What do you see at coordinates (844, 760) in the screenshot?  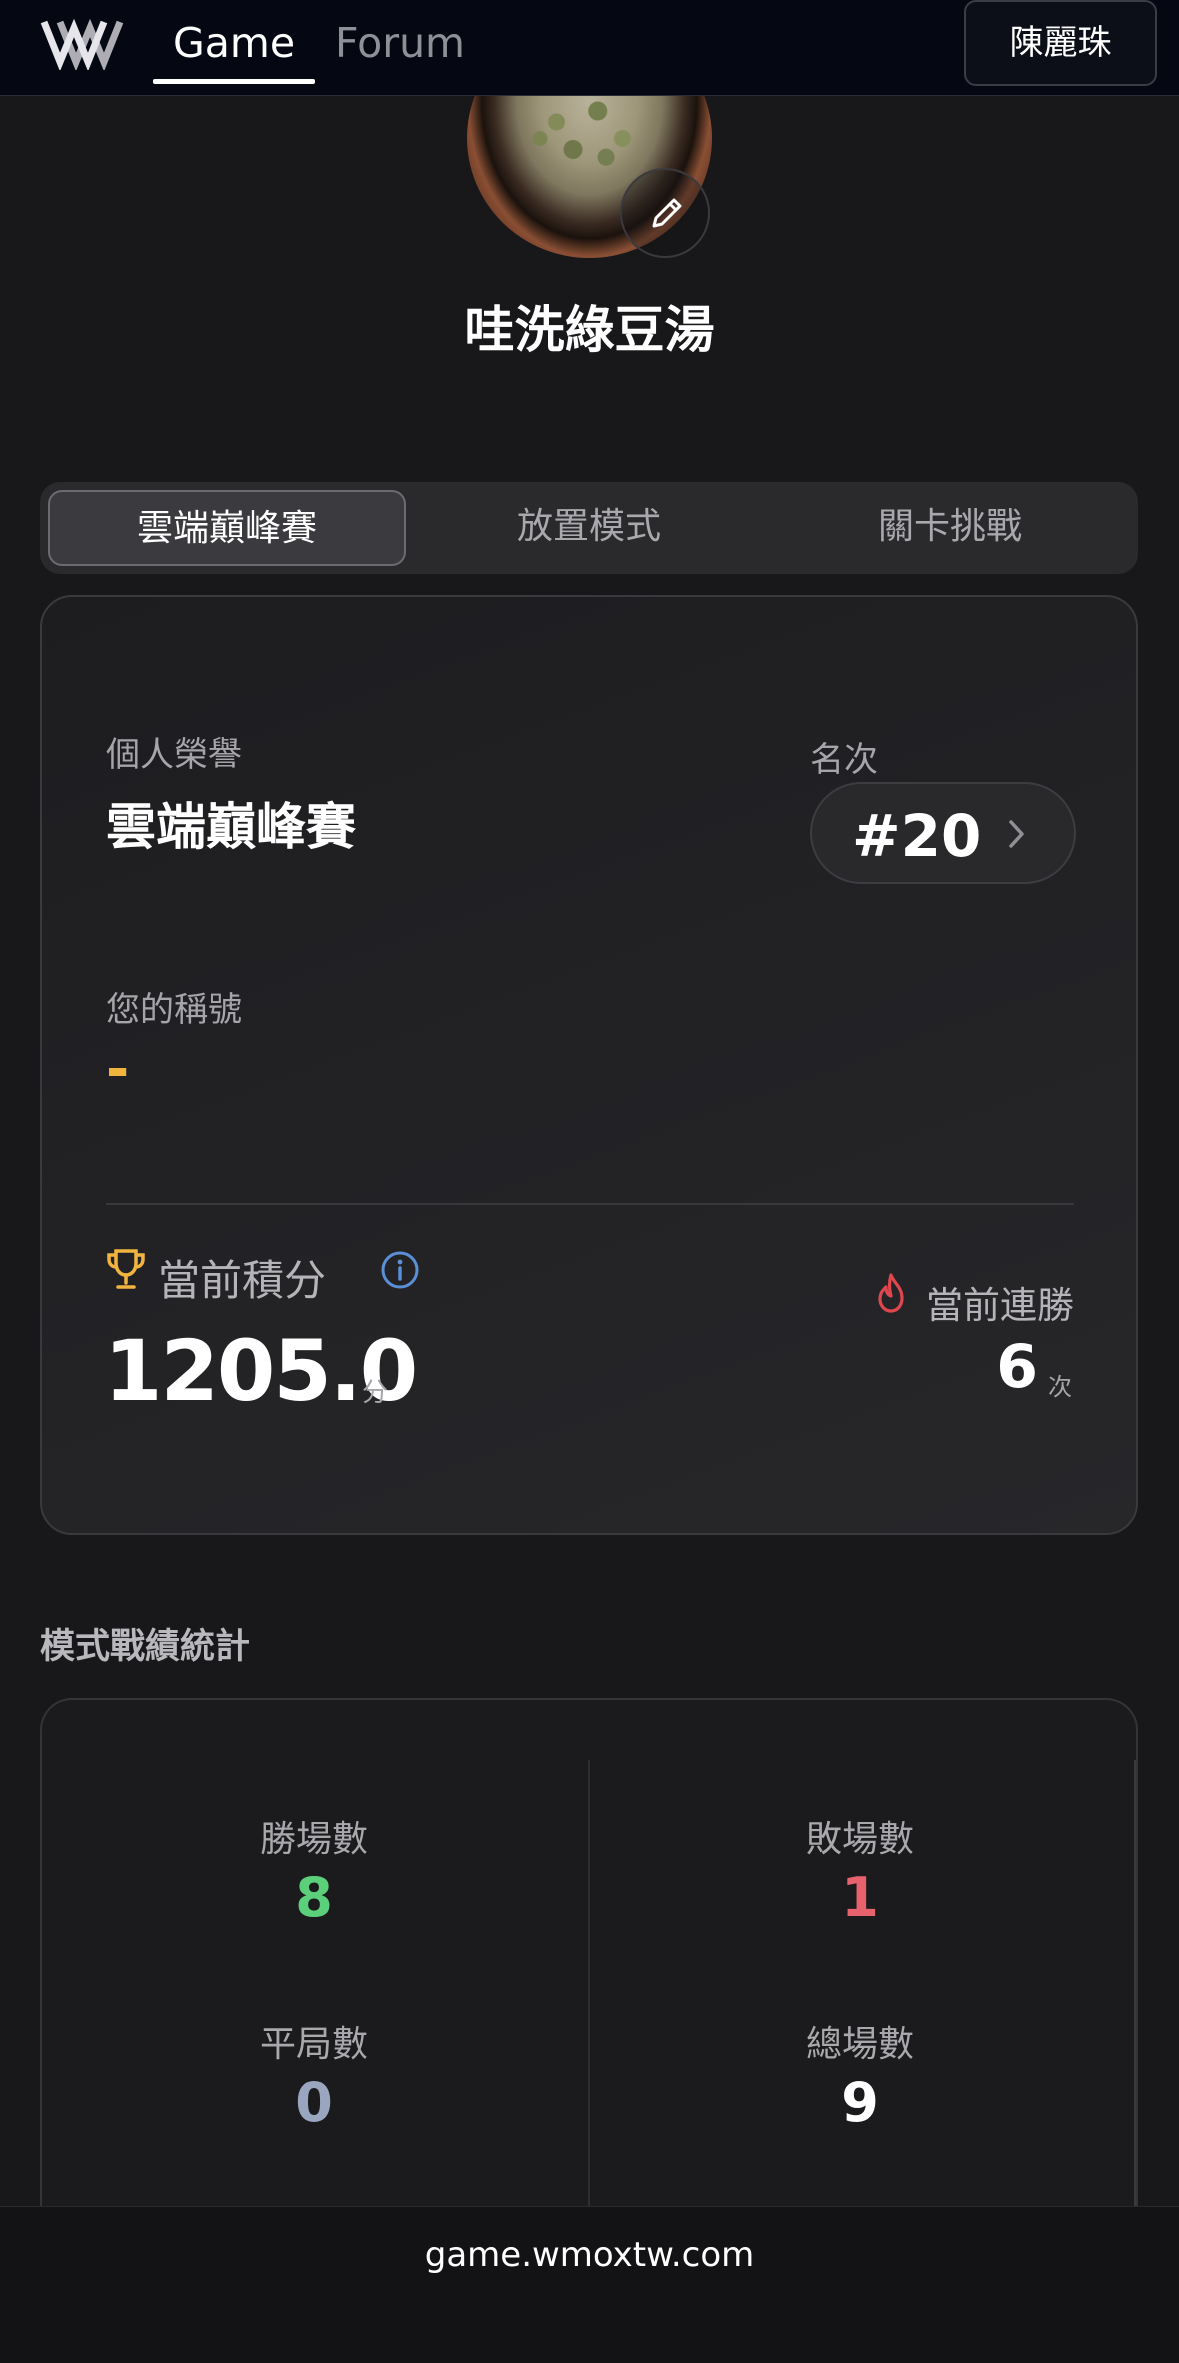 I see `rank-label: 名次` at bounding box center [844, 760].